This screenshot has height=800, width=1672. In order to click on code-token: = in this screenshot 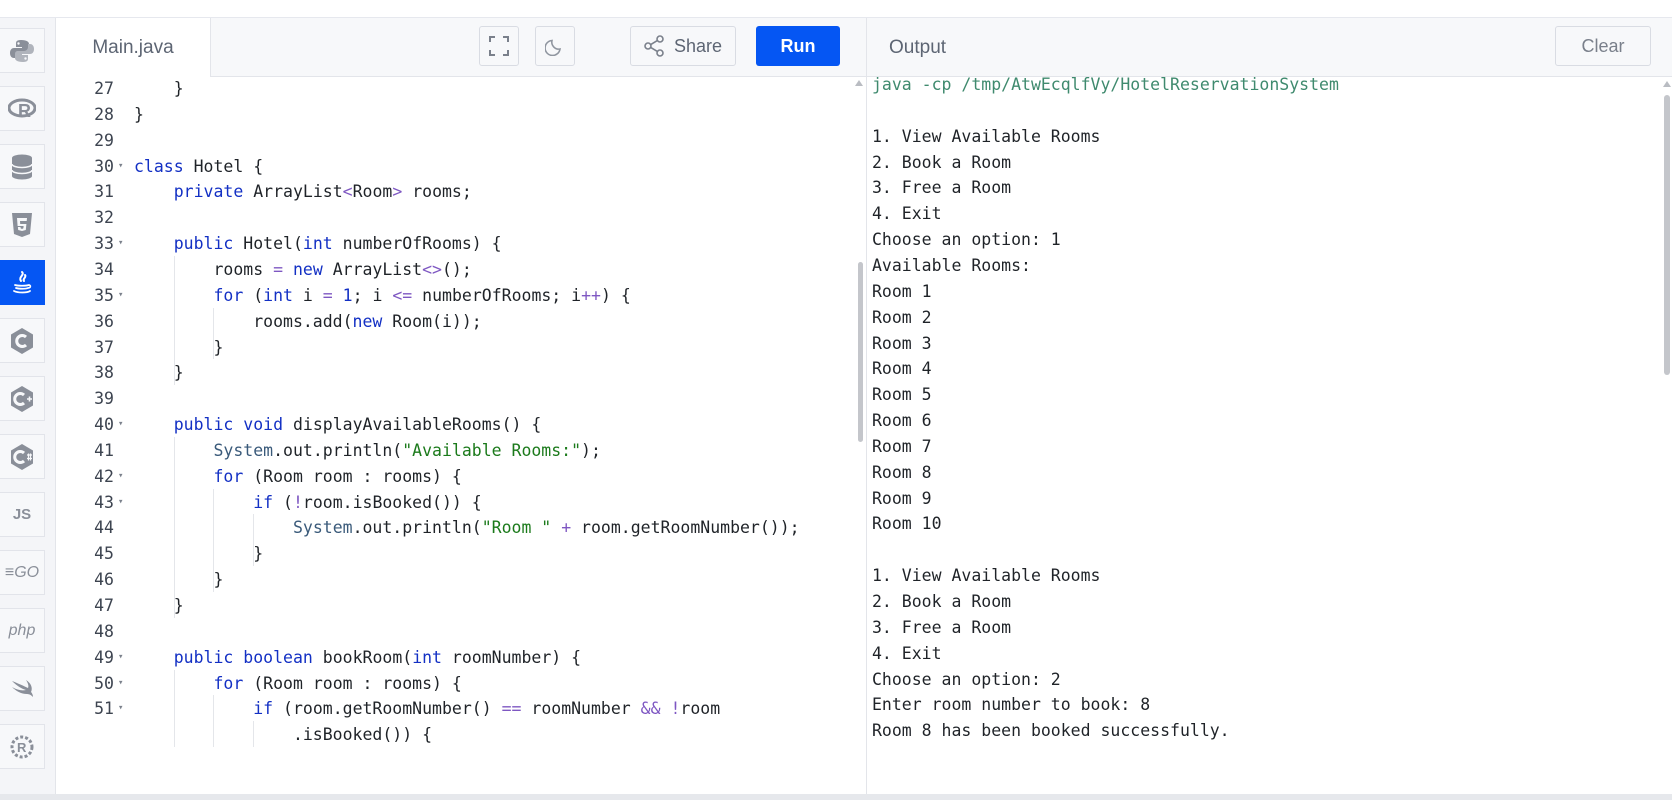, I will do `click(278, 269)`.